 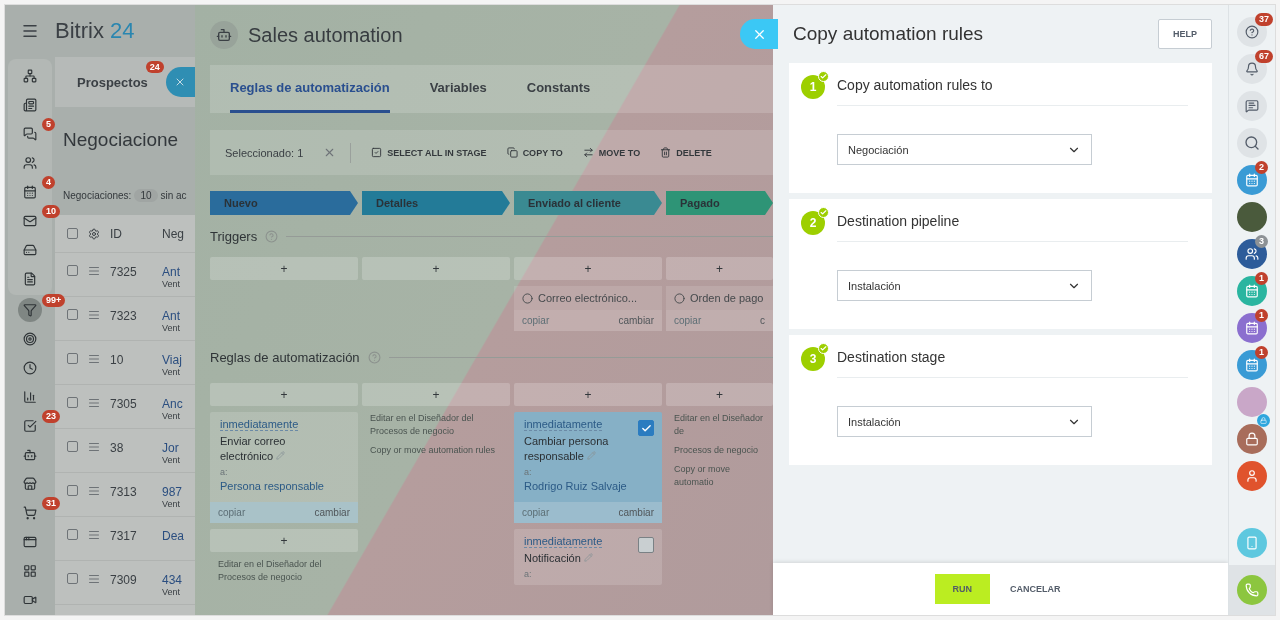 I want to click on deal-link: 987, so click(x=172, y=492).